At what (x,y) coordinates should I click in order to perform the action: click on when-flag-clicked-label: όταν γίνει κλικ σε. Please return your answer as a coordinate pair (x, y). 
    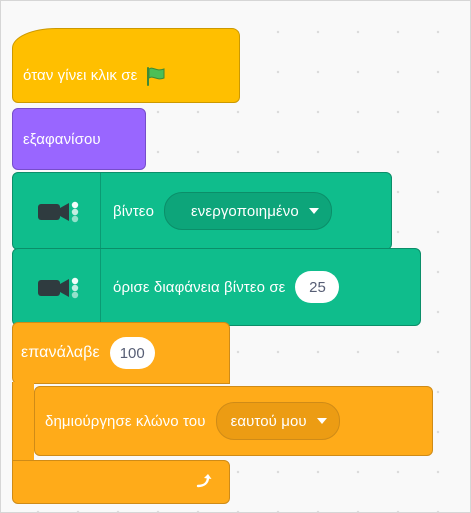
    Looking at the image, I should click on (80, 75).